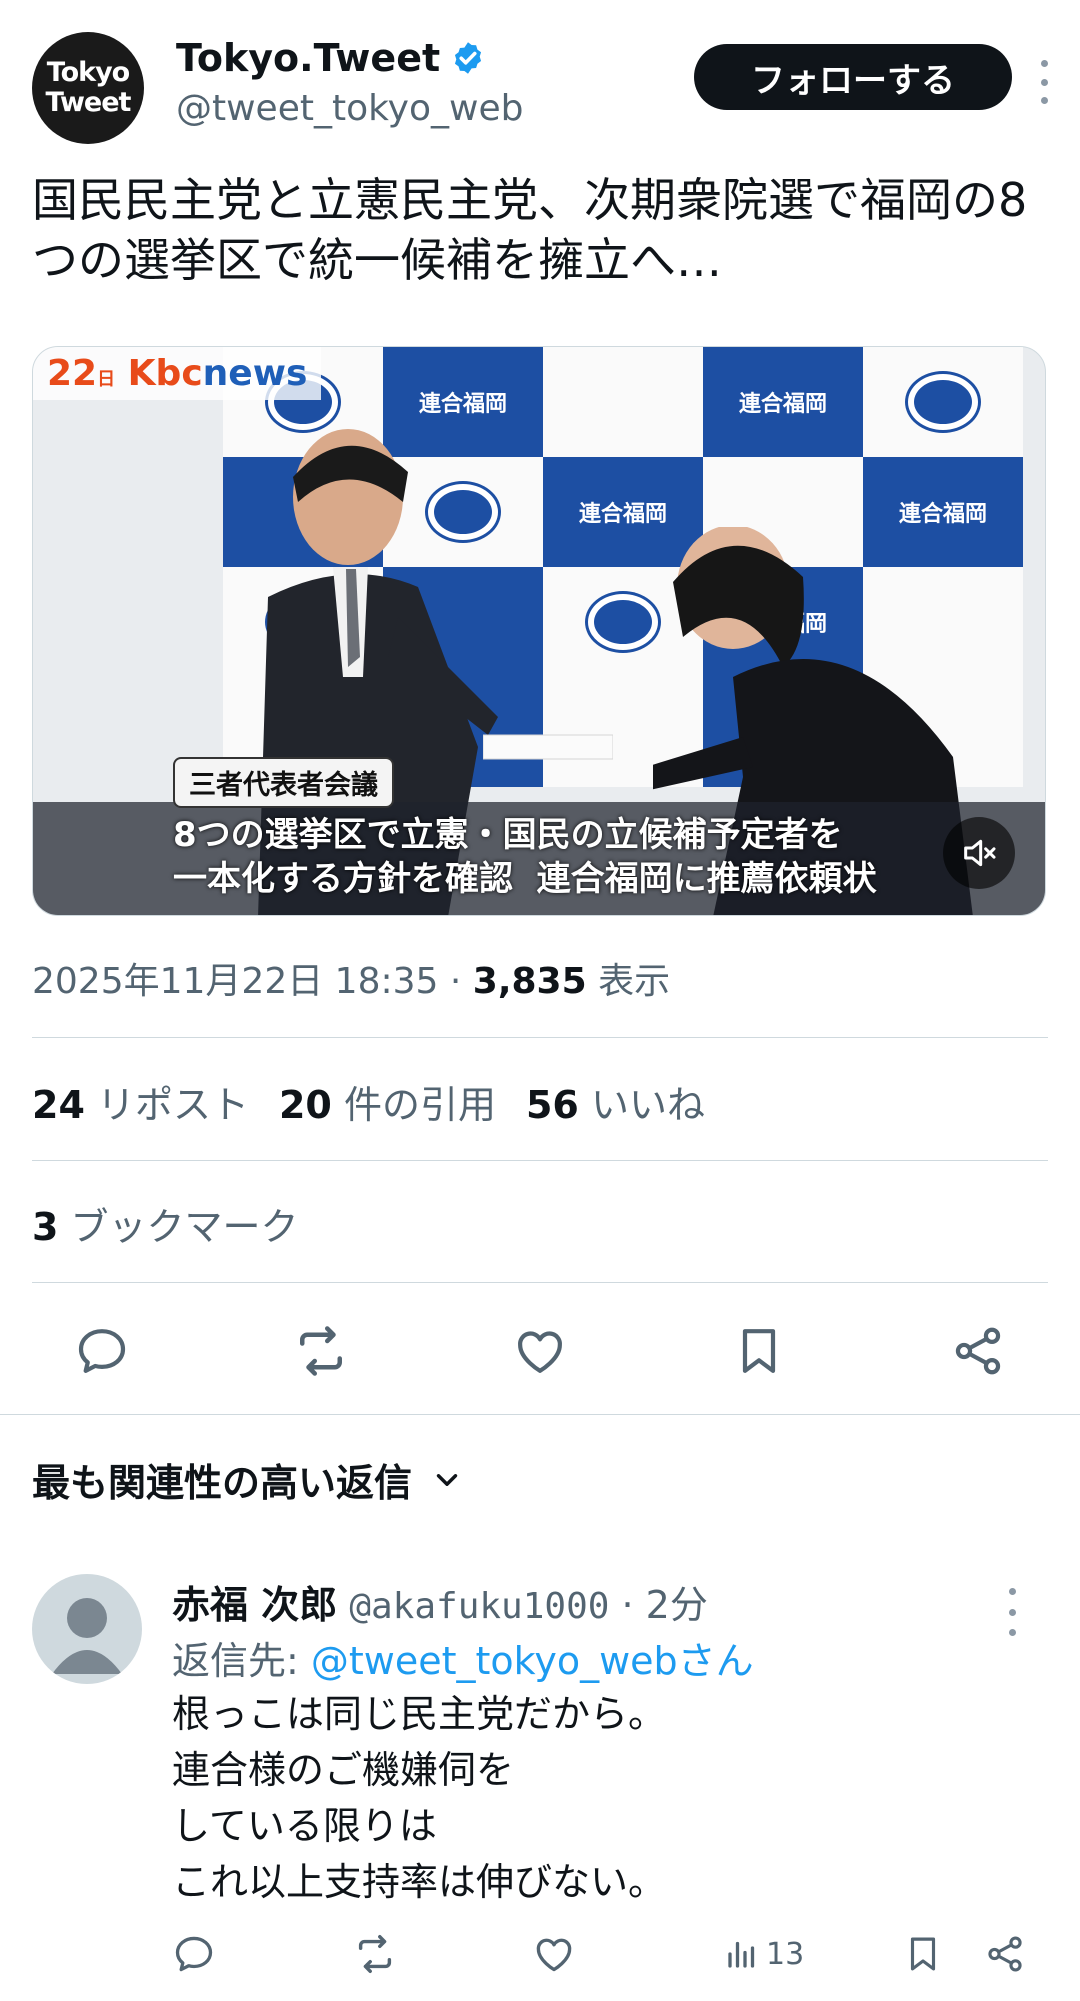  What do you see at coordinates (165, 1223) in the screenshot?
I see `bookmarks-stat: 3 ブックマーク` at bounding box center [165, 1223].